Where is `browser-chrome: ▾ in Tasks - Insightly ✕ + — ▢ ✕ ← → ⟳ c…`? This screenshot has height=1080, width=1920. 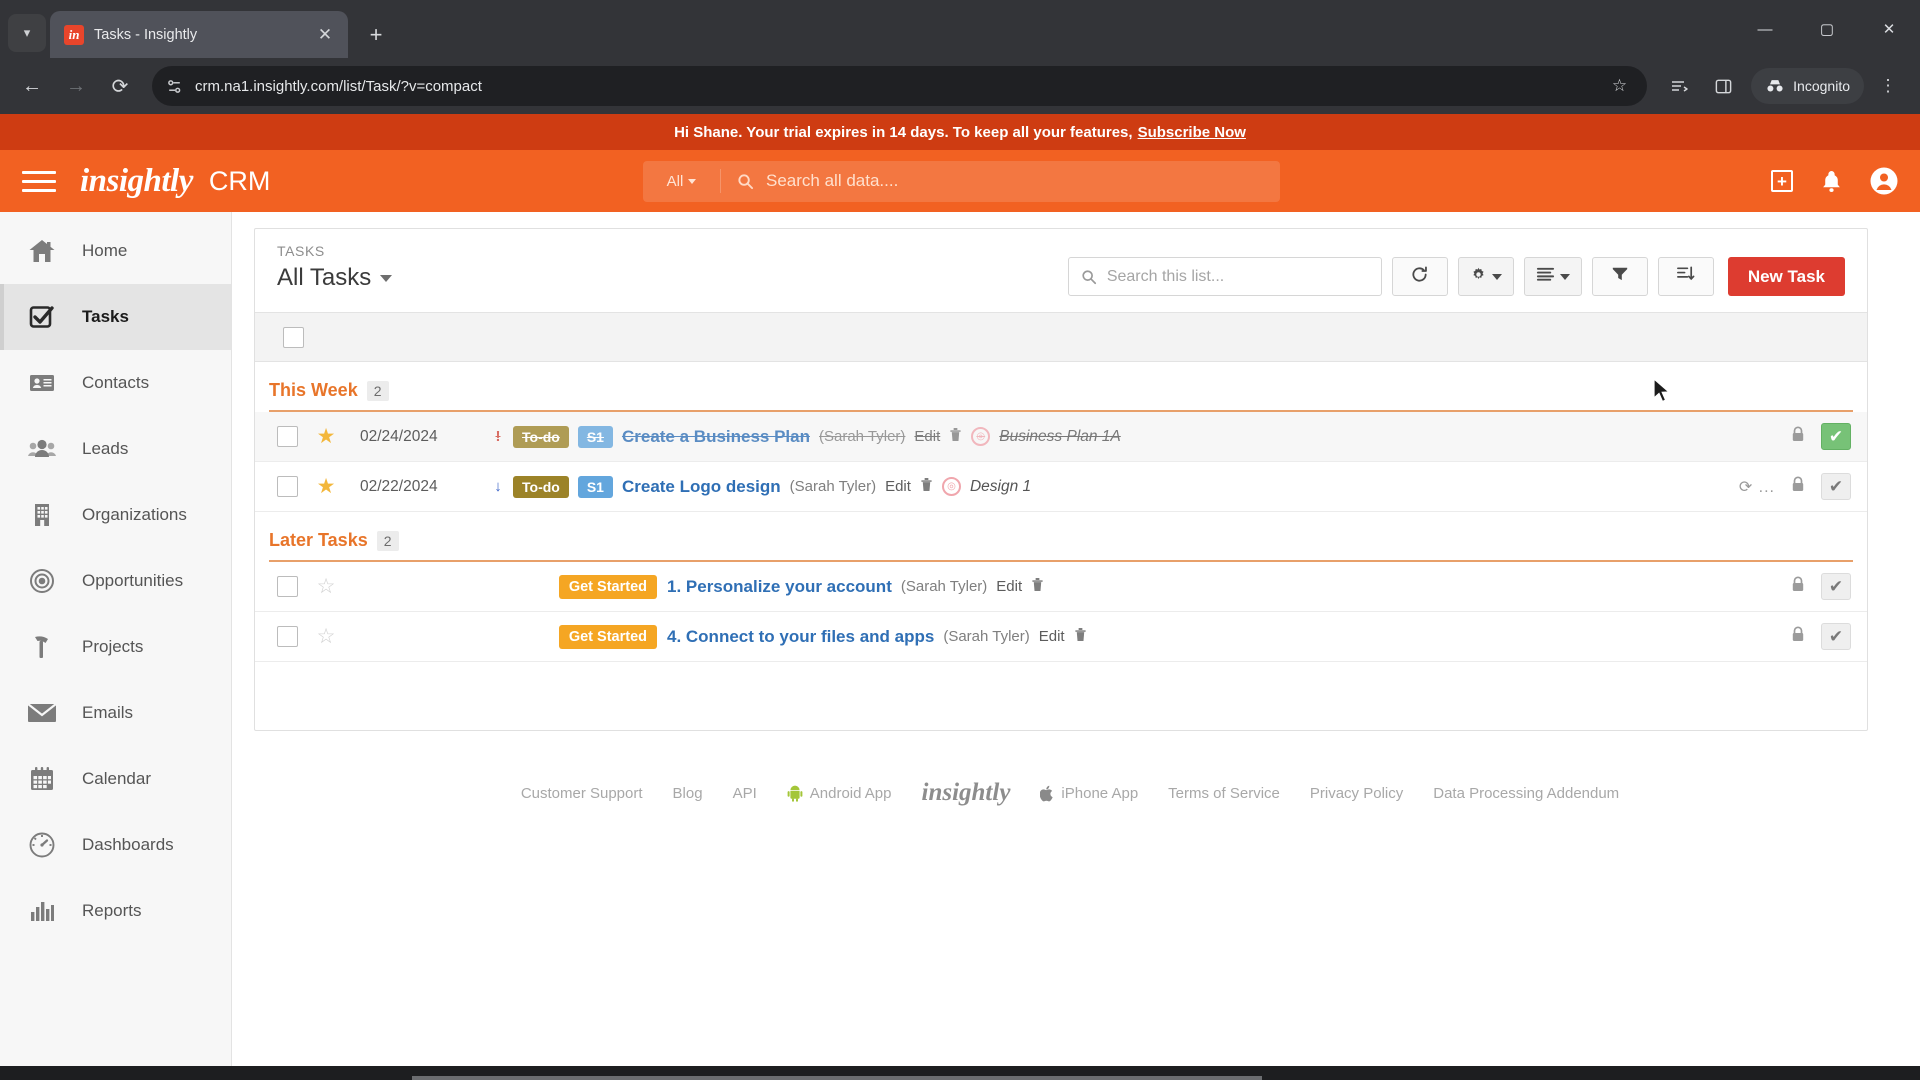 browser-chrome: ▾ in Tasks - Insightly ✕ + — ▢ ✕ ← → ⟳ c… is located at coordinates (960, 57).